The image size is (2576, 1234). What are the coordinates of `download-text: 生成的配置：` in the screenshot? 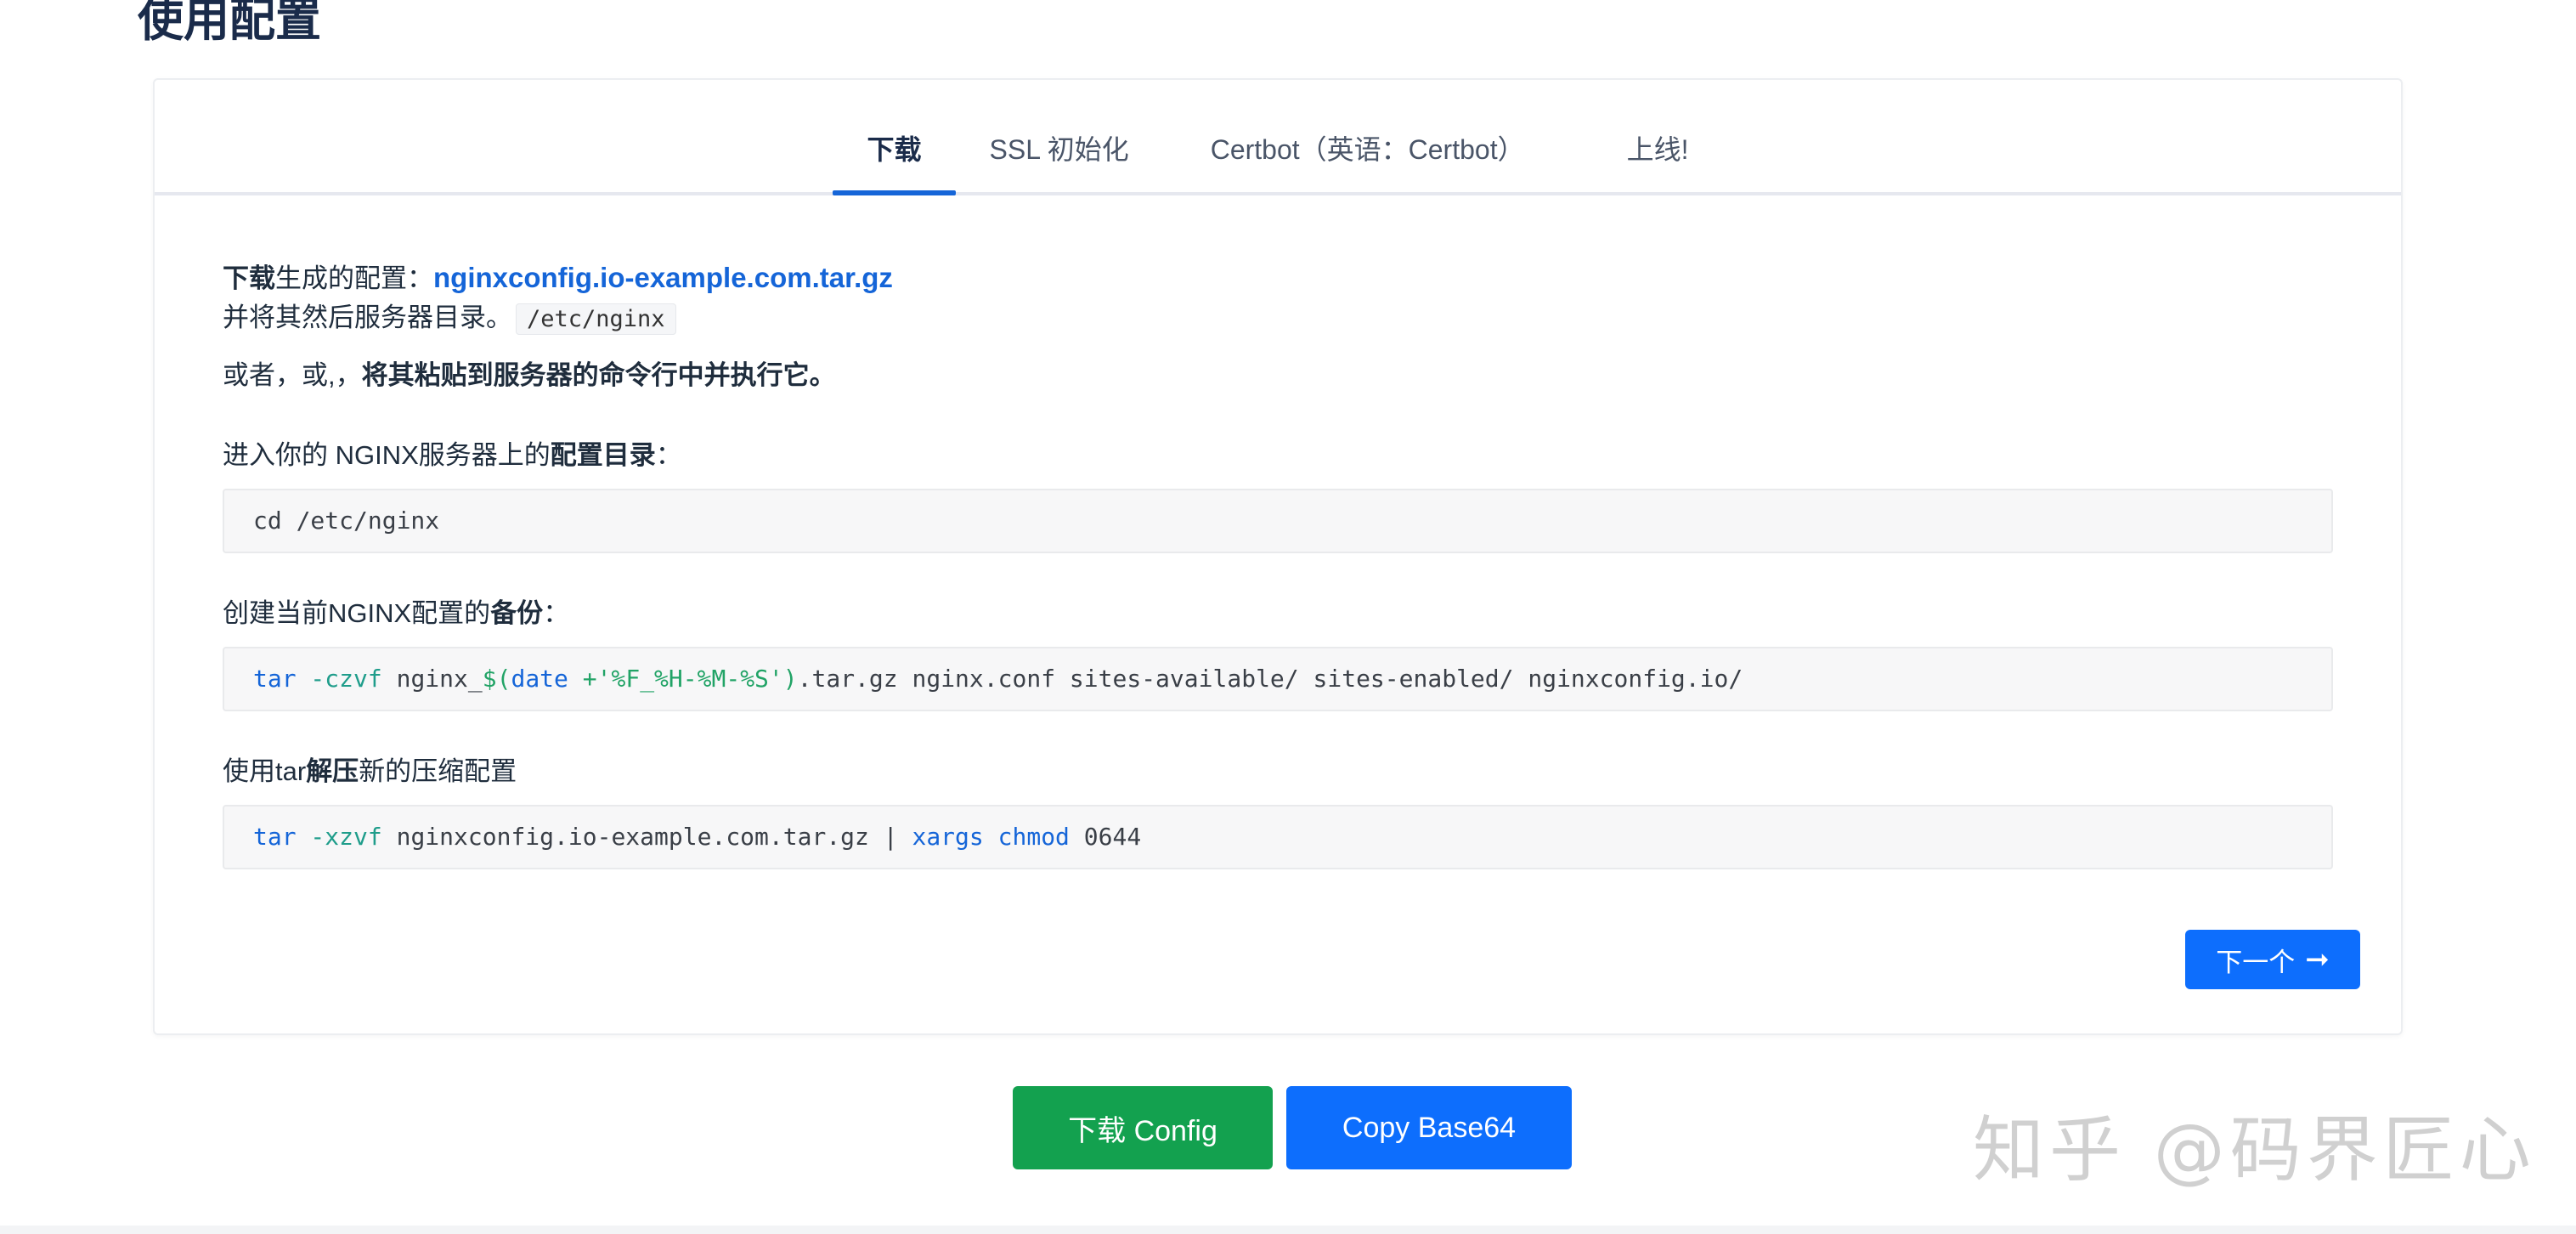 It's located at (354, 278).